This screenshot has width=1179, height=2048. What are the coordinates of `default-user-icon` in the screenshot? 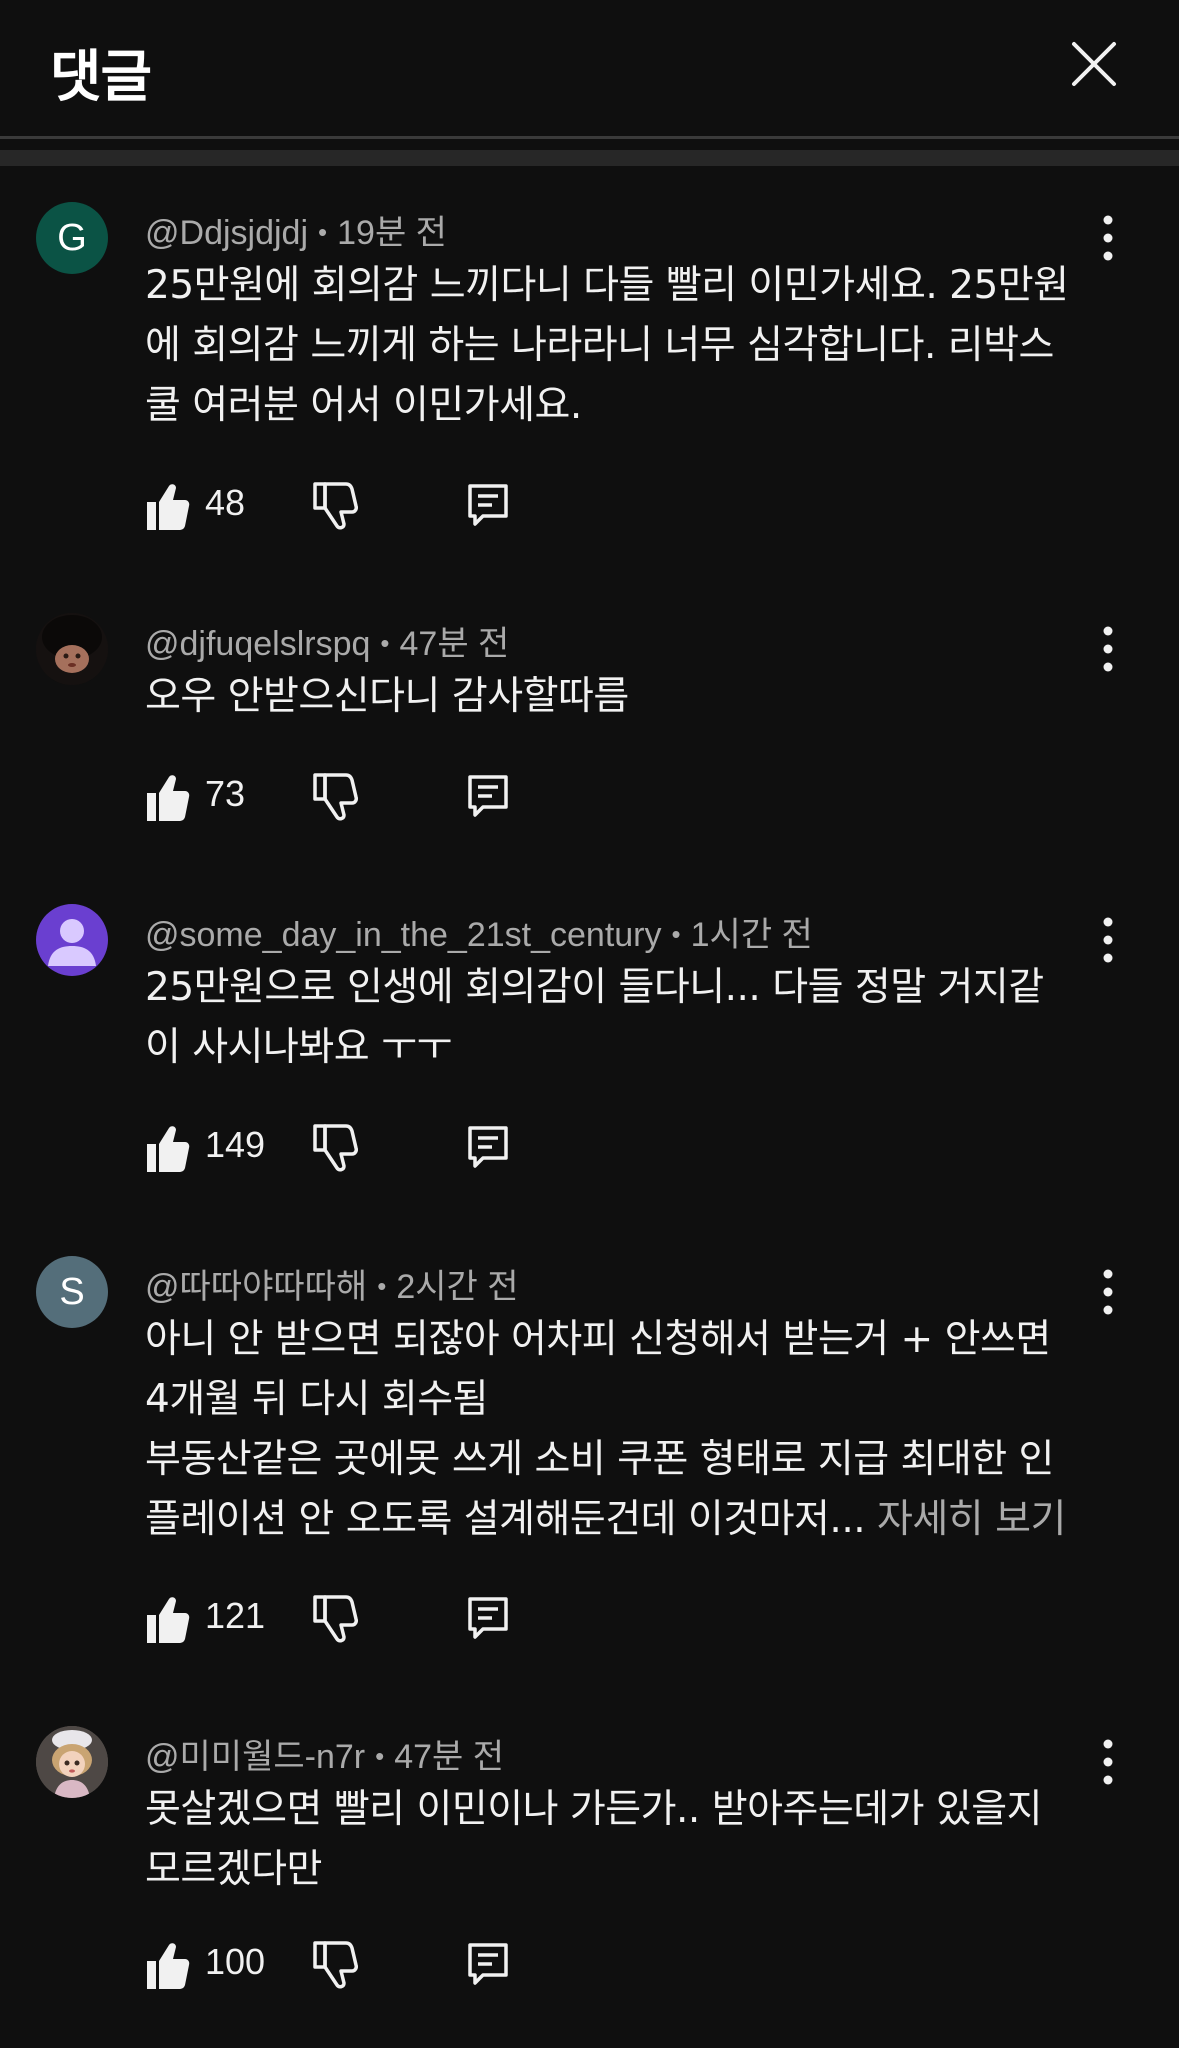 It's located at (72, 942).